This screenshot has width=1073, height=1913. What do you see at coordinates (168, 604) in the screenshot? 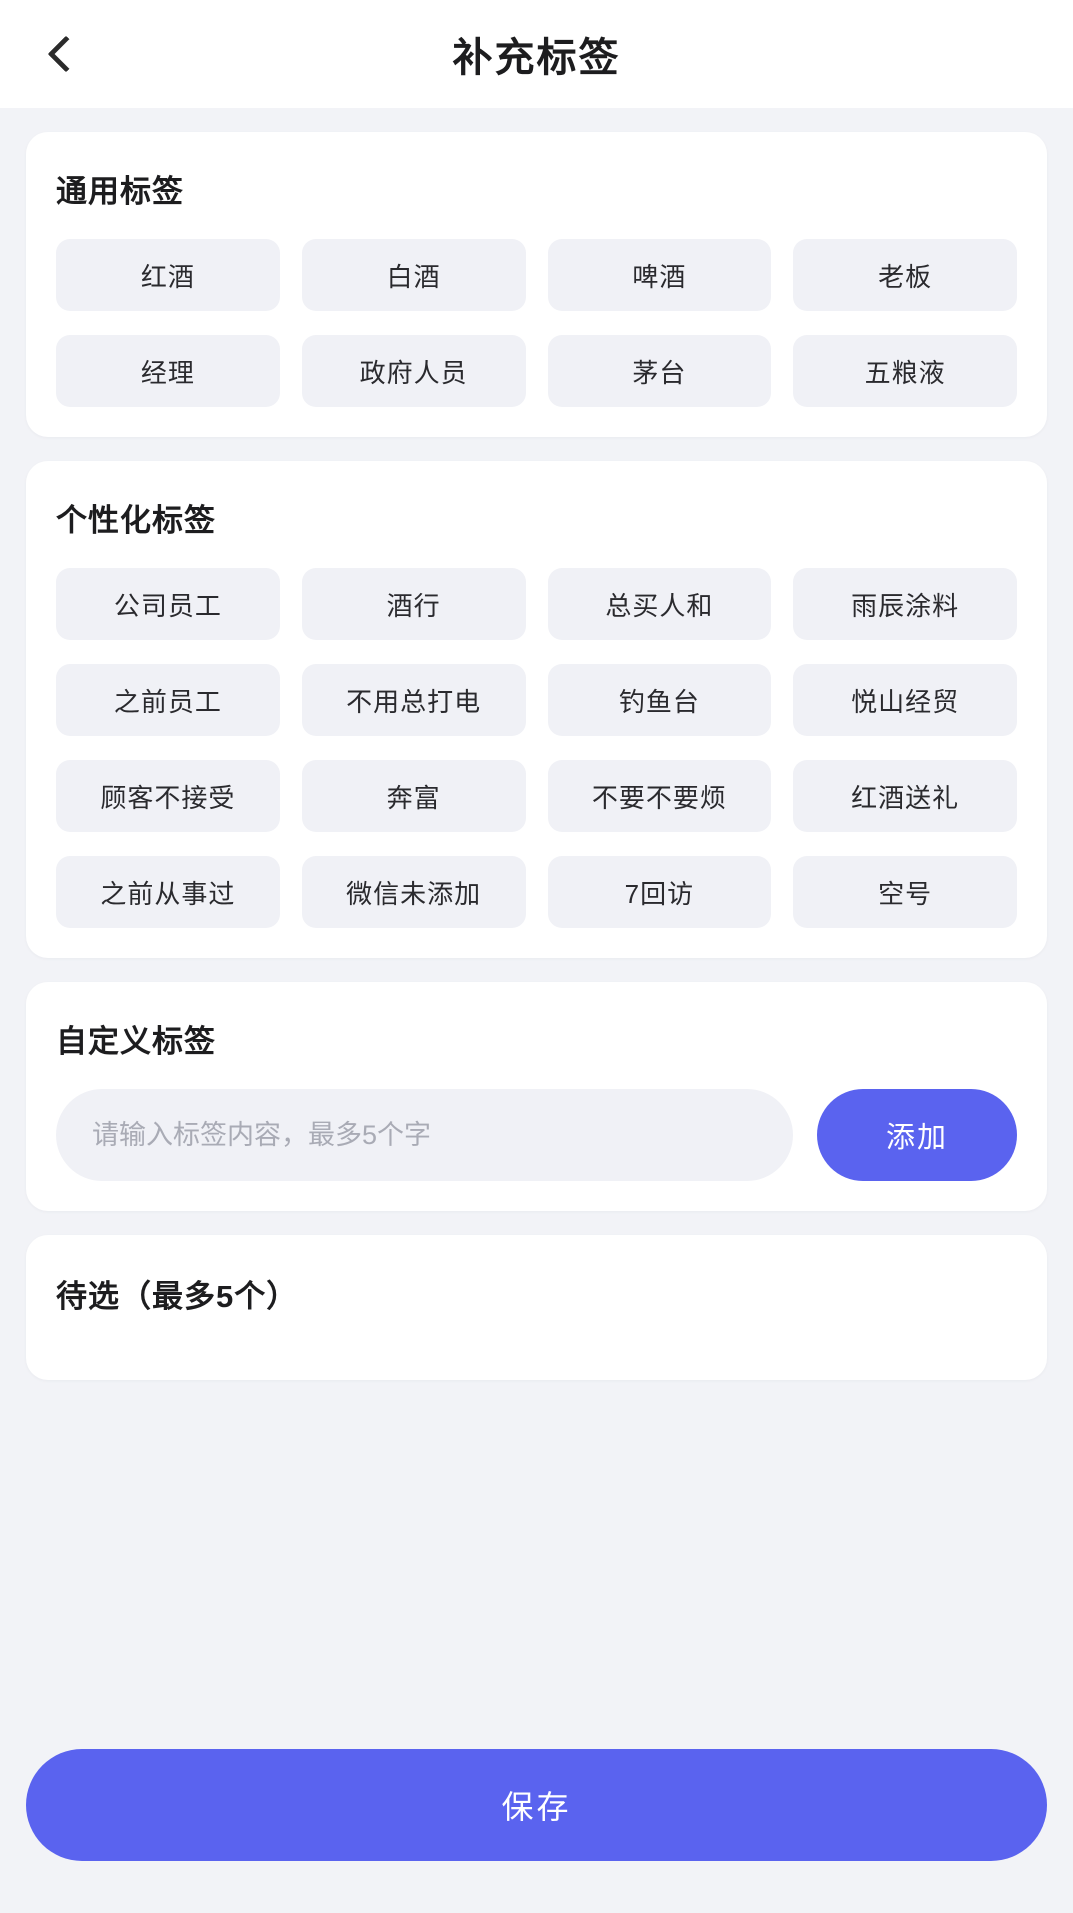
I see `personalized-tag: 公司员工` at bounding box center [168, 604].